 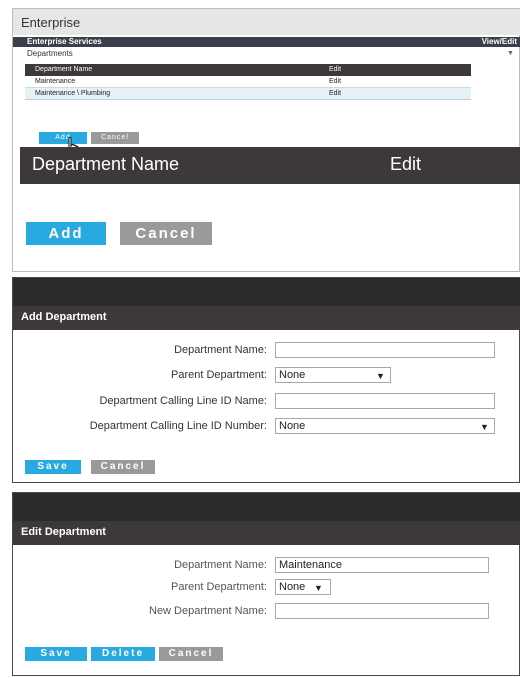 What do you see at coordinates (64, 317) in the screenshot?
I see `add-department-title: Add Department` at bounding box center [64, 317].